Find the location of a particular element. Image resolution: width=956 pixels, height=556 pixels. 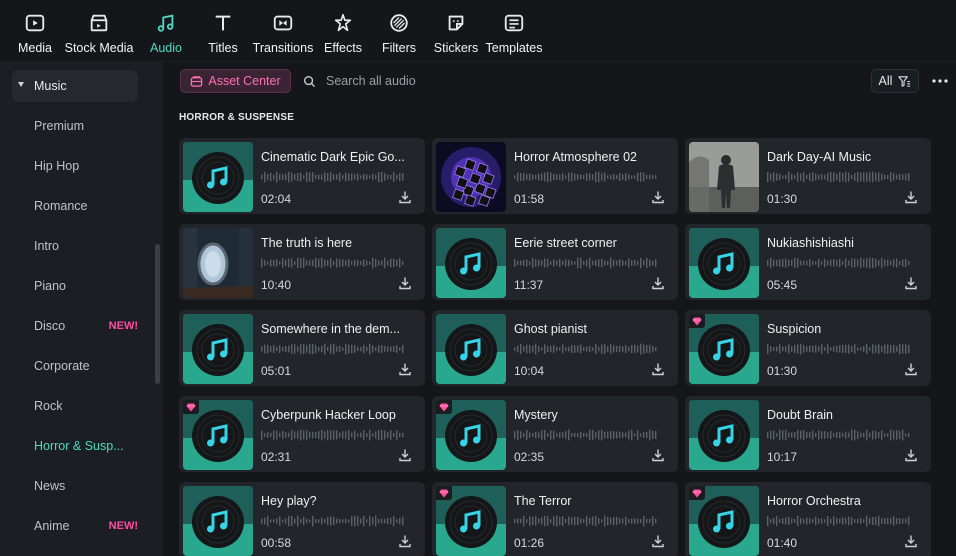

track-card: Eerie street corner 11:37 is located at coordinates (555, 262).